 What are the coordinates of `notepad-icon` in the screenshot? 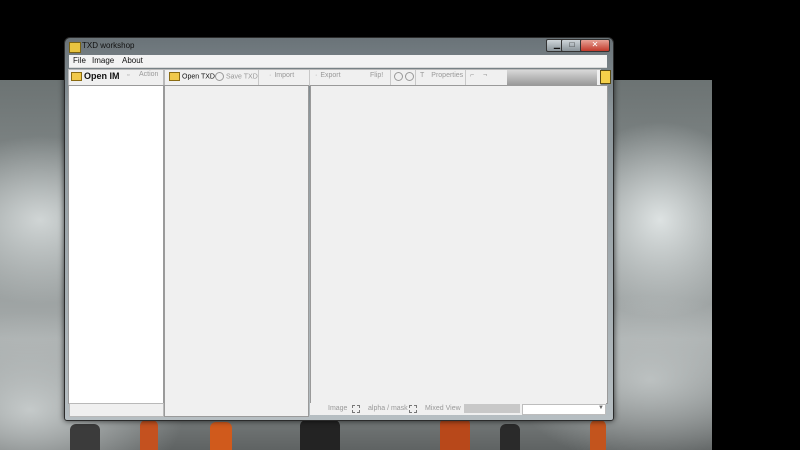 It's located at (605, 77).